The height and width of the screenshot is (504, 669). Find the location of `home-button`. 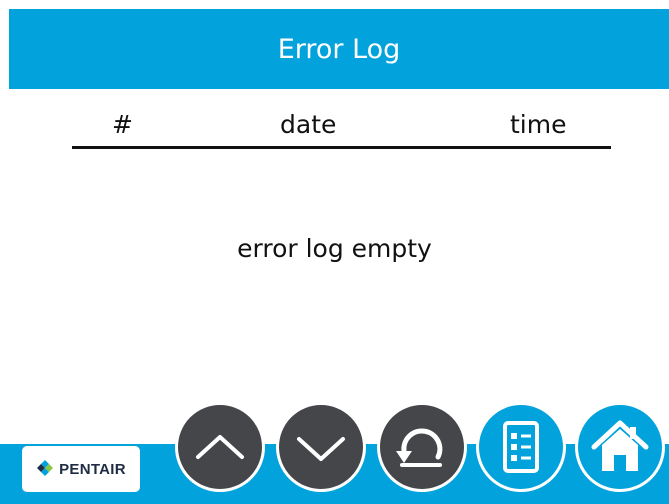

home-button is located at coordinates (620, 447).